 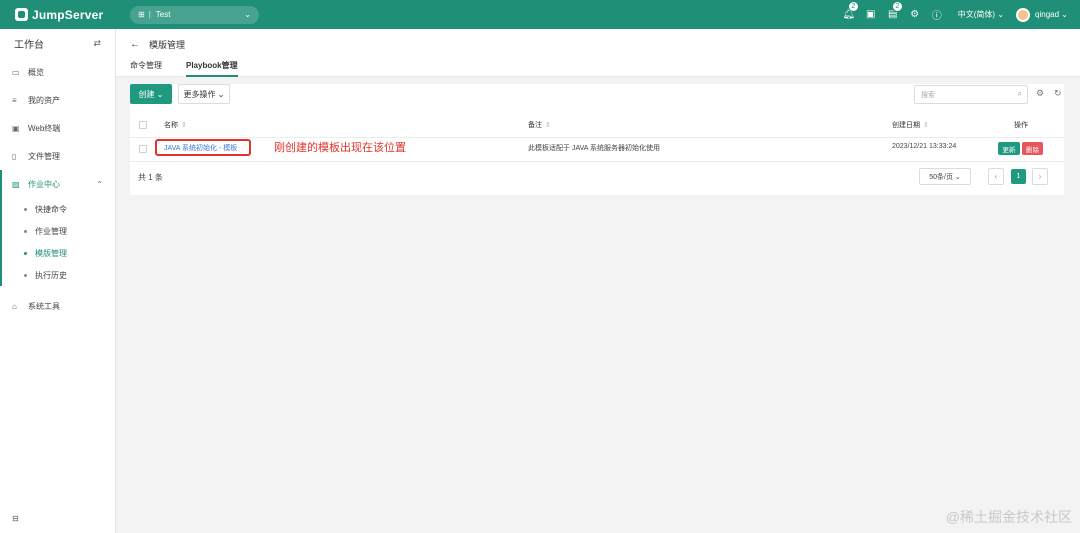 I want to click on sidebar-subitem-template-management: 模版管理, so click(x=58, y=253).